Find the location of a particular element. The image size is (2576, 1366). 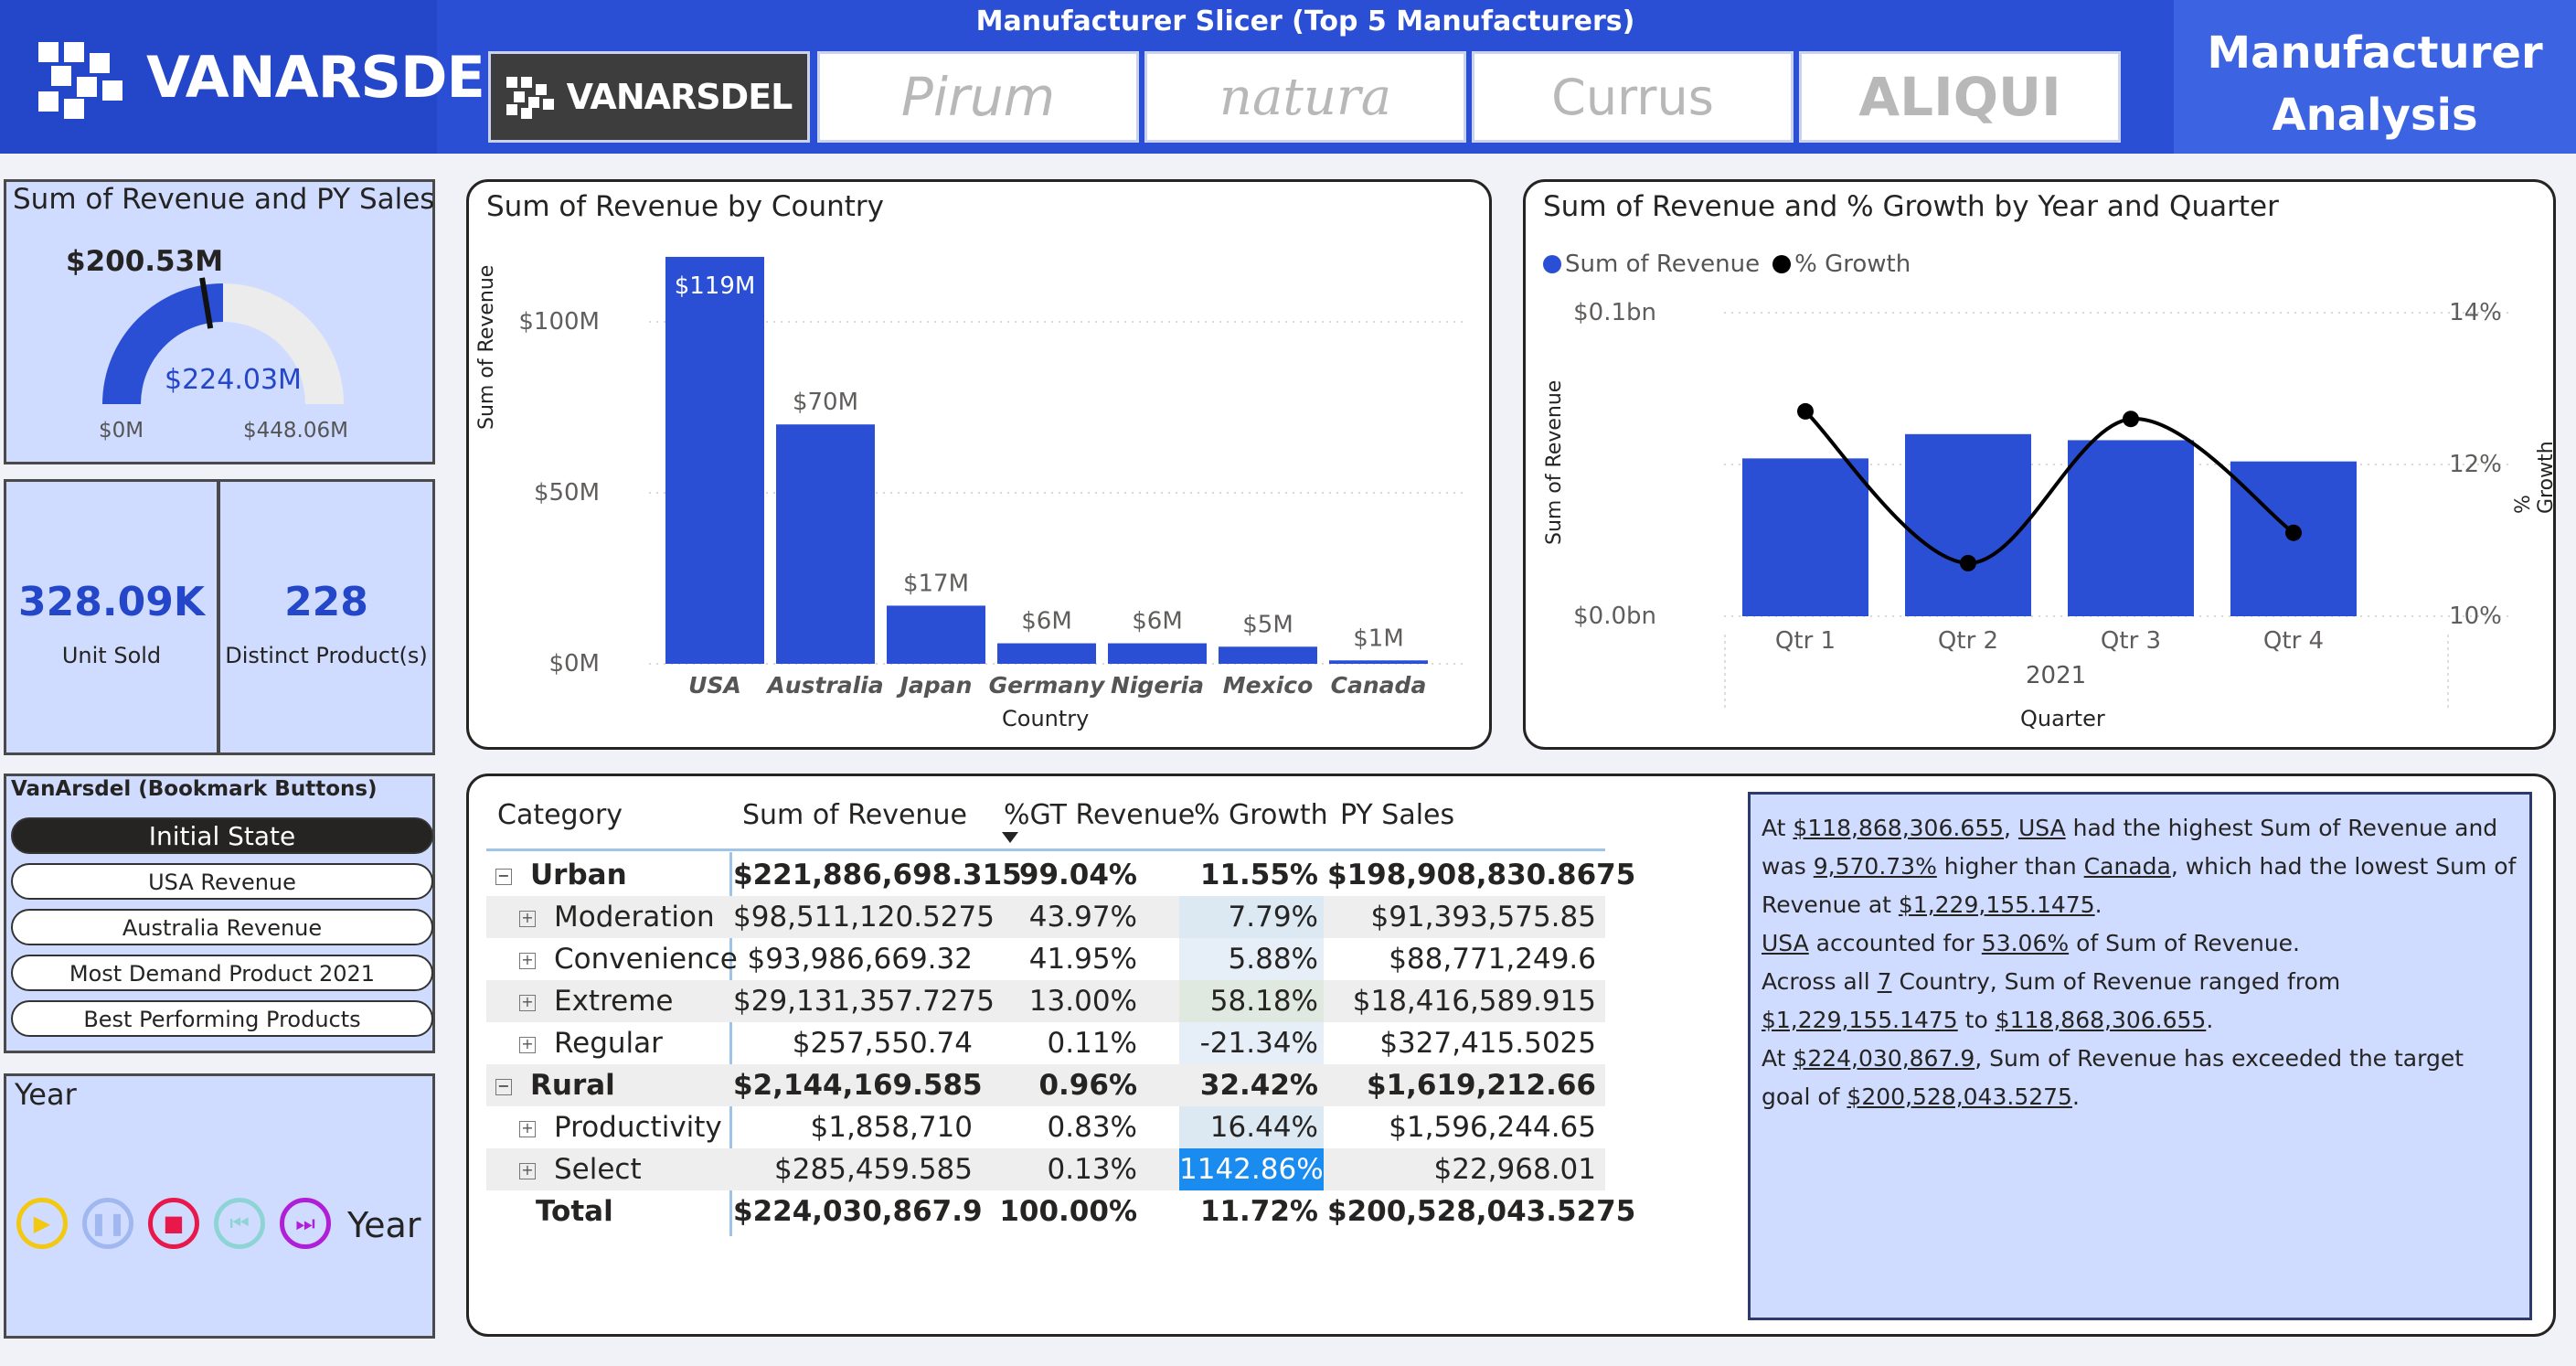

row-label: Total is located at coordinates (574, 1211).